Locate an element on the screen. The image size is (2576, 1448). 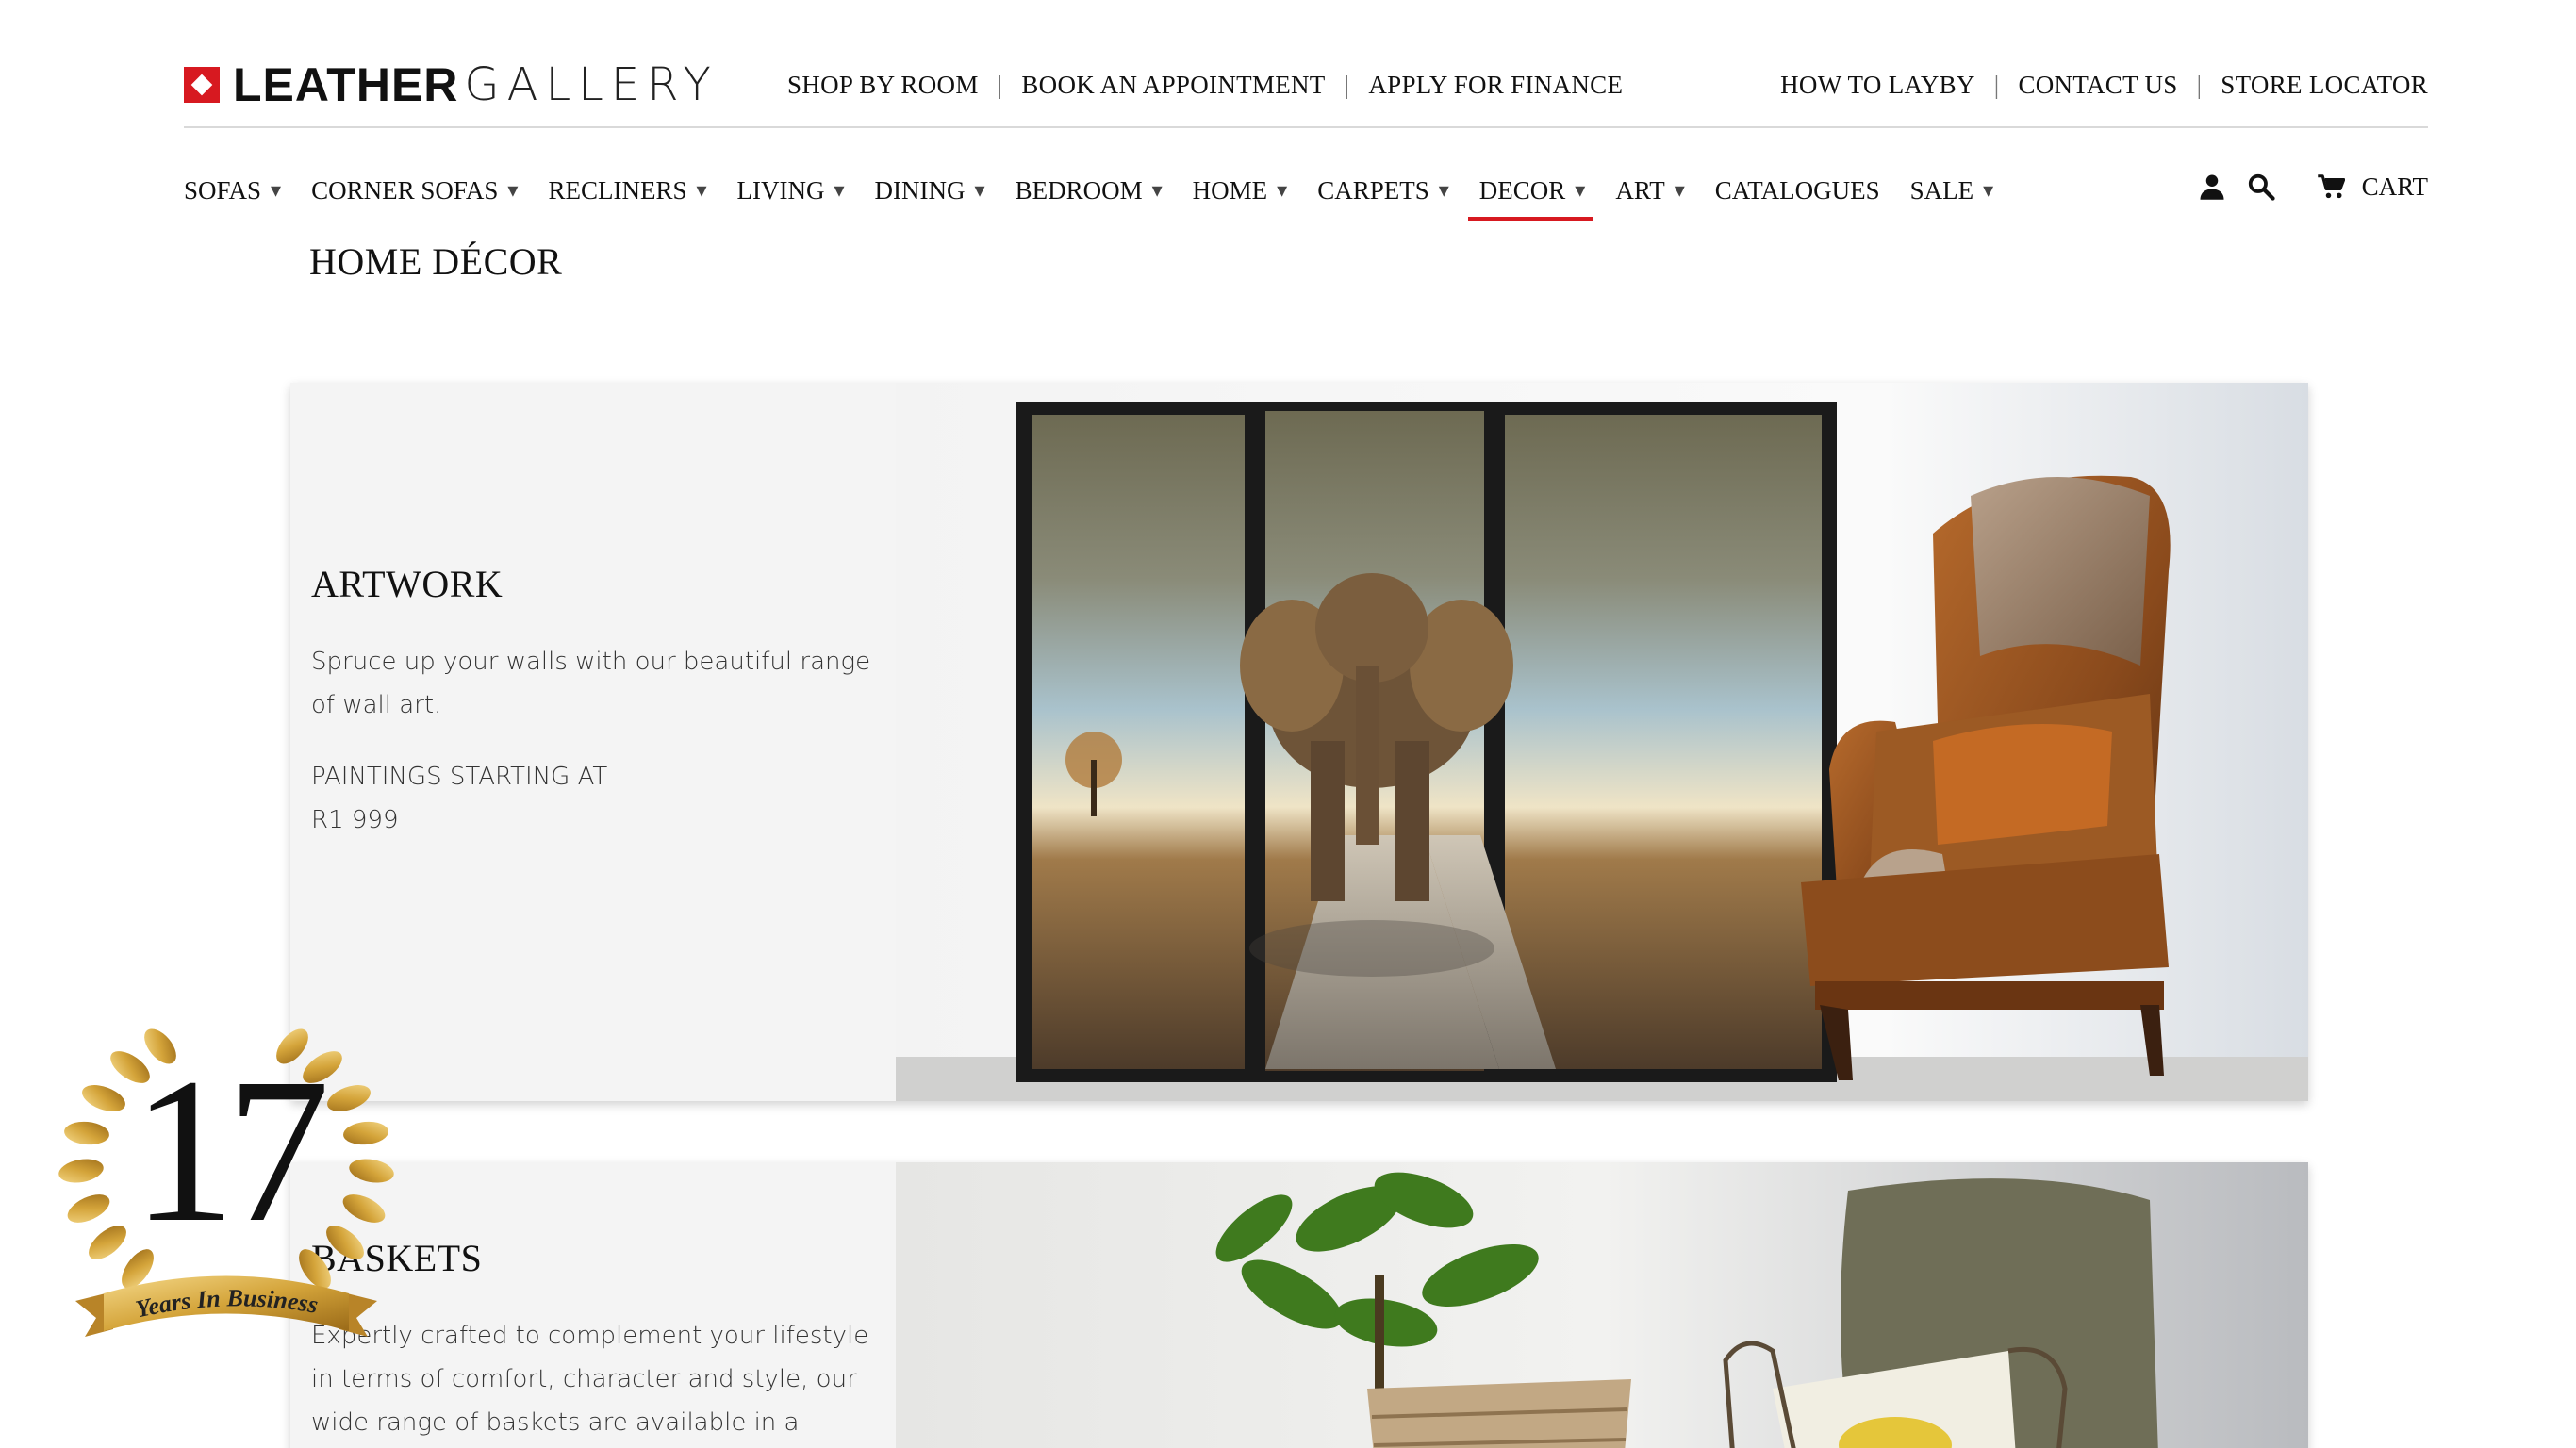
nav-label: CATALOGUES is located at coordinates (1797, 190).